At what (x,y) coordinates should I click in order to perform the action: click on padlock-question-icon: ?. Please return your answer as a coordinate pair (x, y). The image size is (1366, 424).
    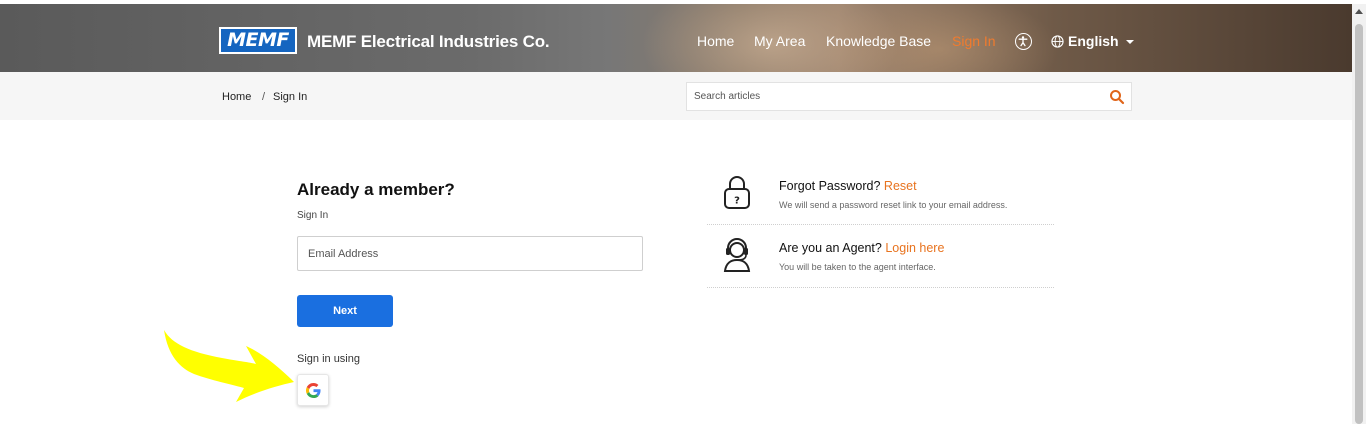
    Looking at the image, I should click on (737, 192).